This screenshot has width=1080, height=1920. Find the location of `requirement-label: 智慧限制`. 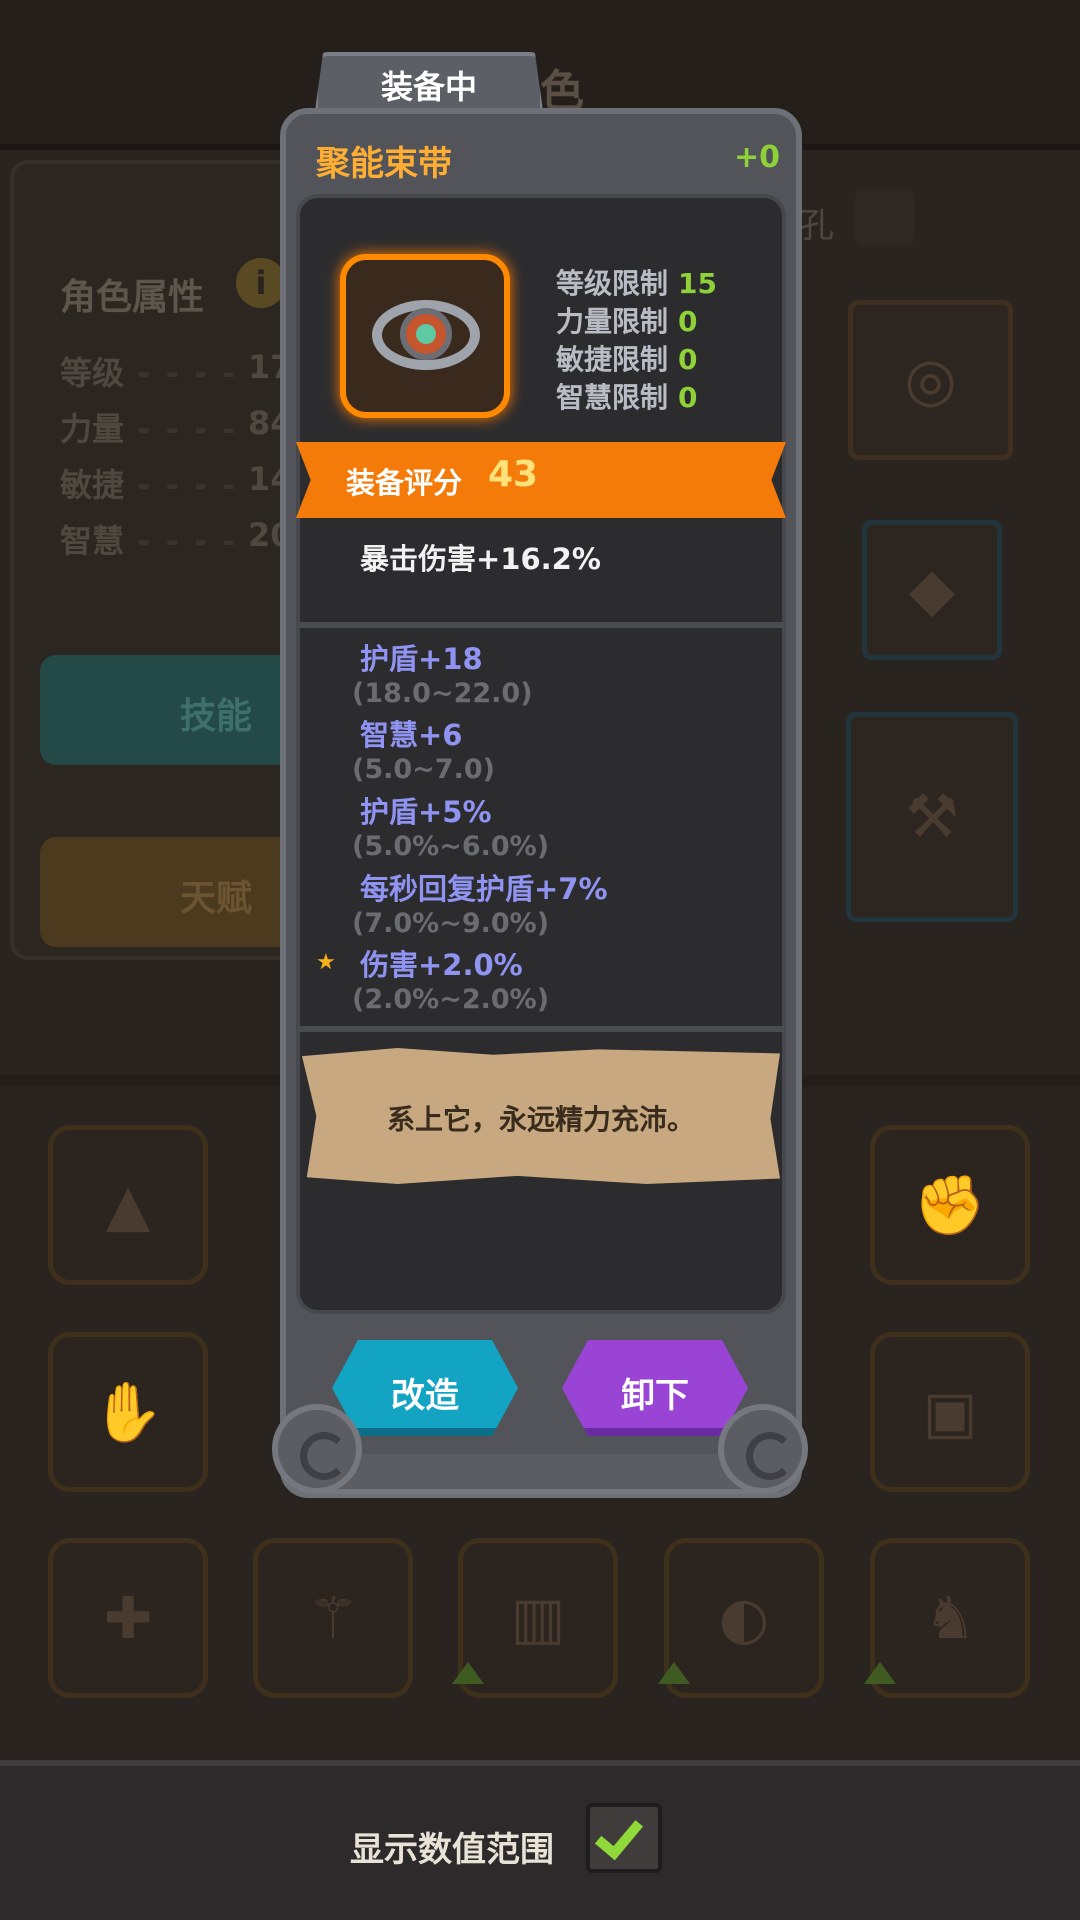

requirement-label: 智慧限制 is located at coordinates (612, 397).